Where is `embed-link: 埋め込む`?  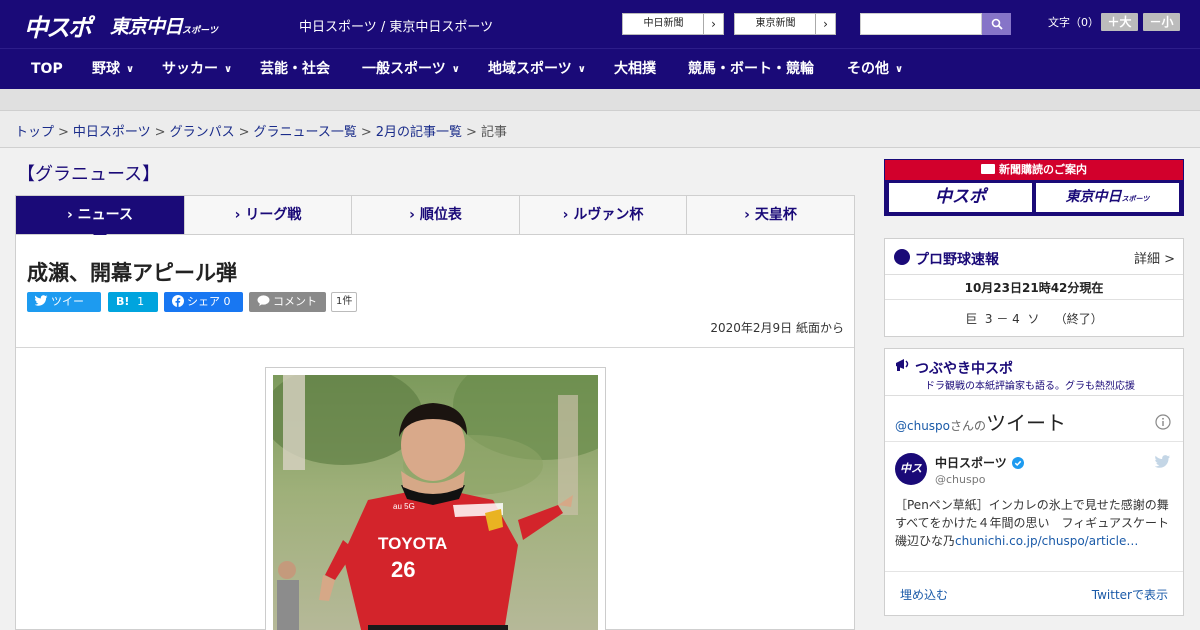 embed-link: 埋め込む is located at coordinates (924, 594).